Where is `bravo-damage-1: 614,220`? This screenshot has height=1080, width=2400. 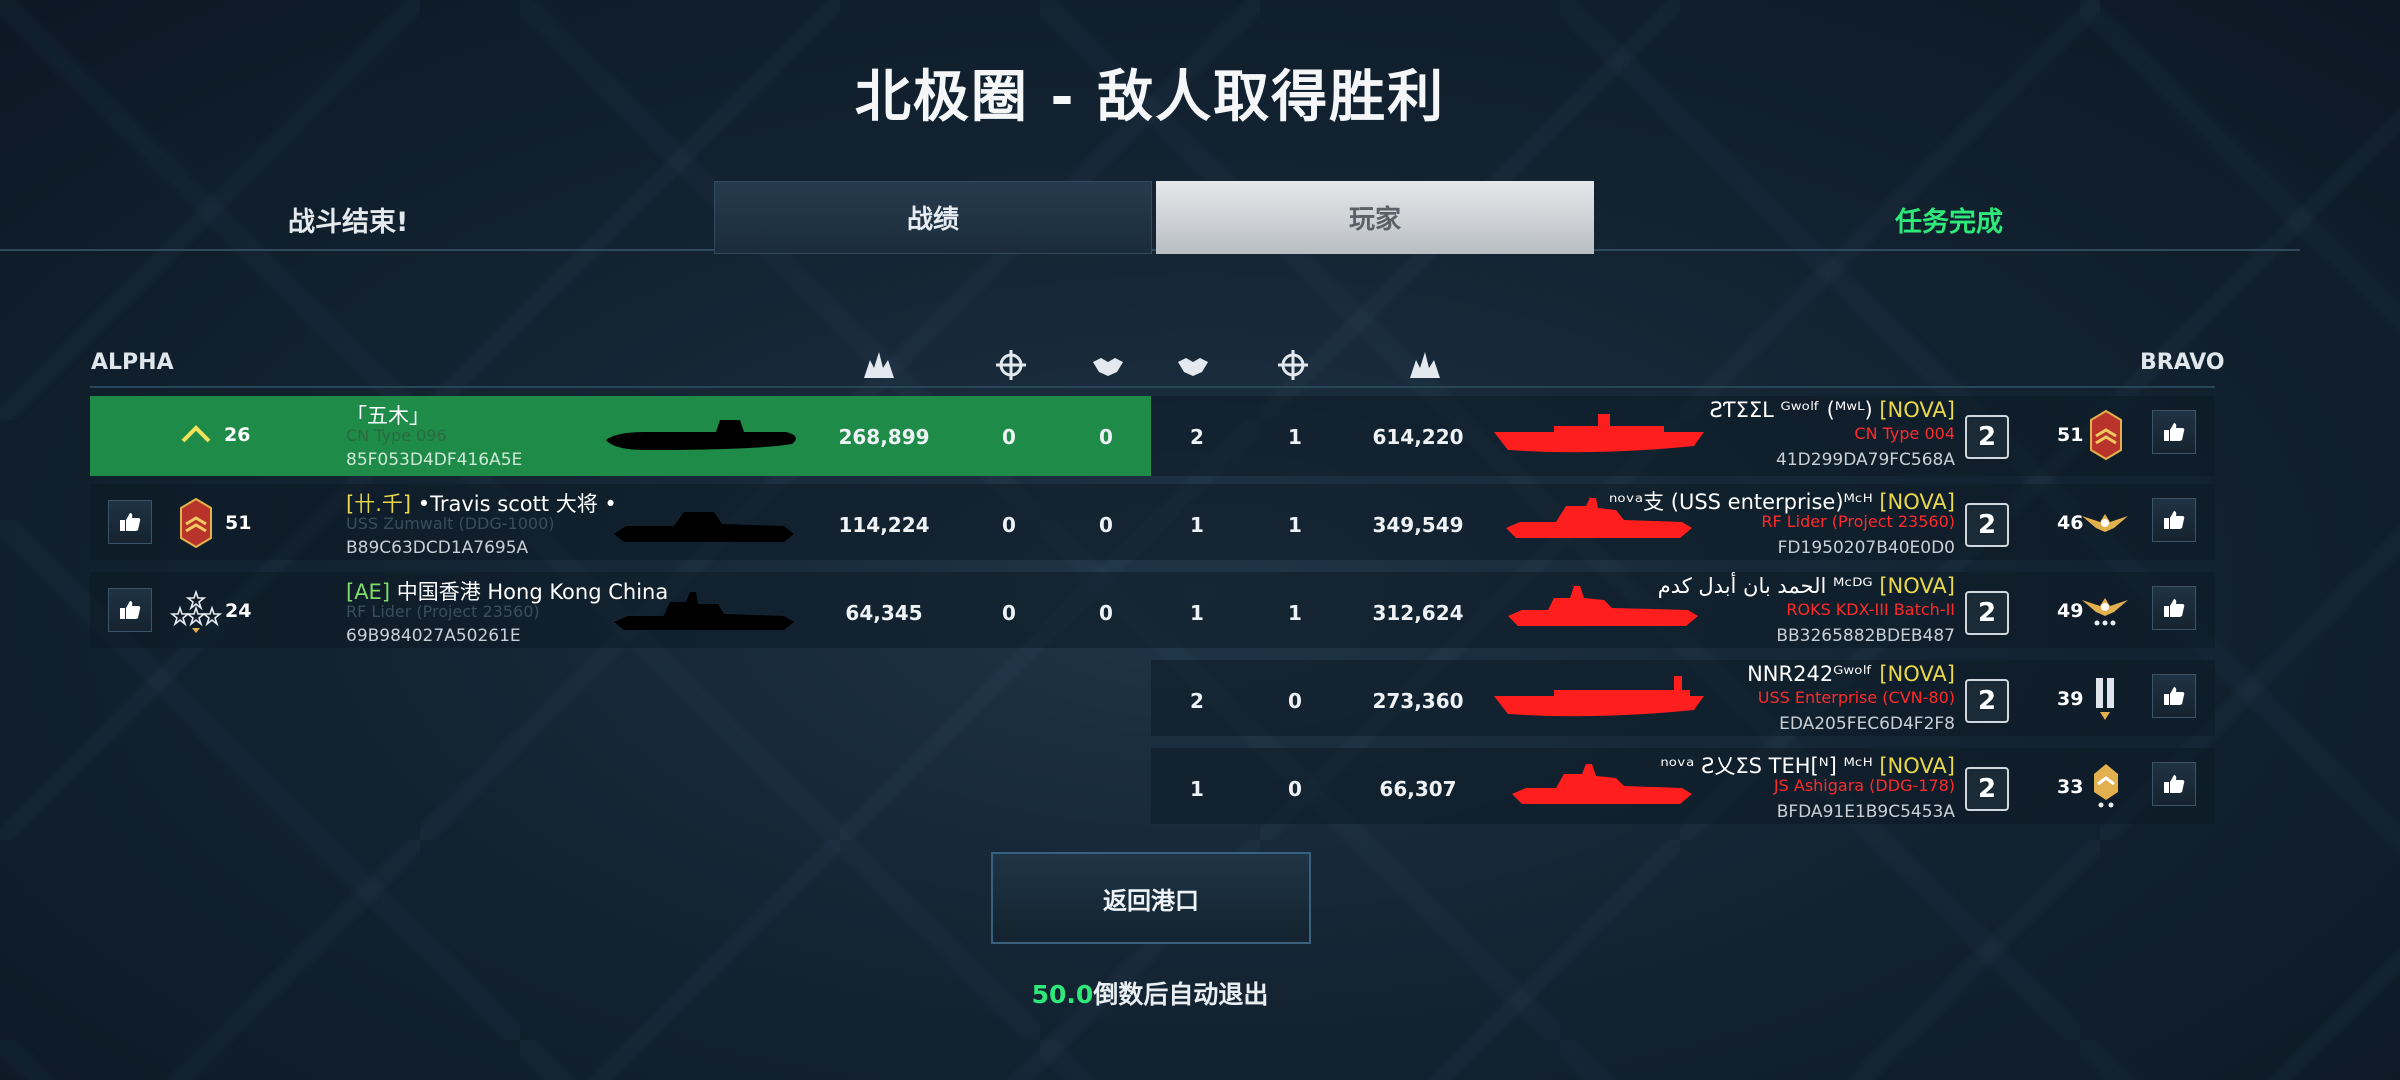 bravo-damage-1: 614,220 is located at coordinates (1418, 437).